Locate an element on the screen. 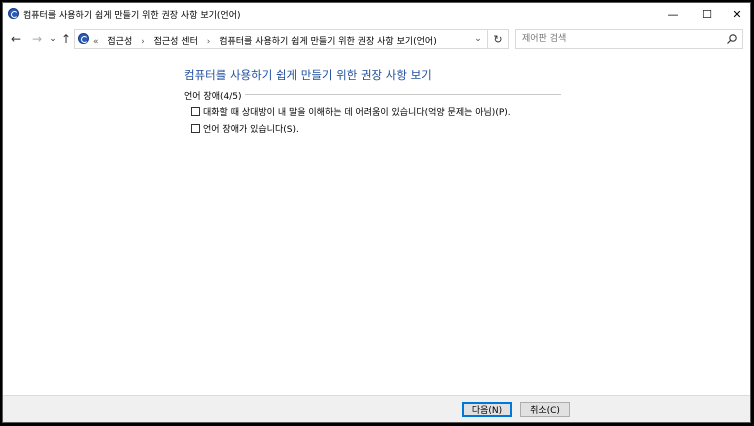  breadcrumb-item-ease-of-access-center: 접근성 센터 is located at coordinates (176, 42).